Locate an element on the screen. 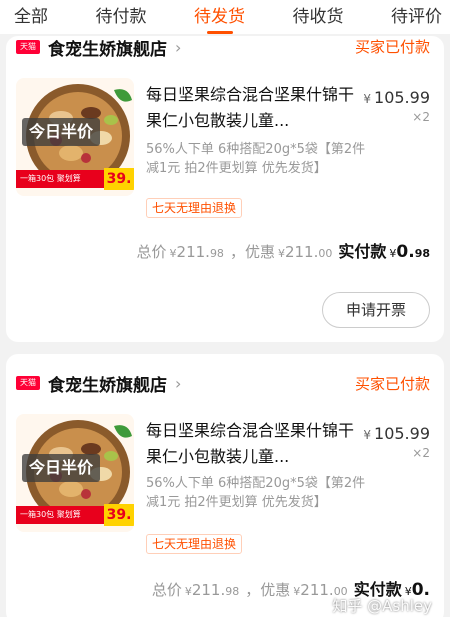 This screenshot has height=617, width=450. paid-value-int: 0. is located at coordinates (405, 252).